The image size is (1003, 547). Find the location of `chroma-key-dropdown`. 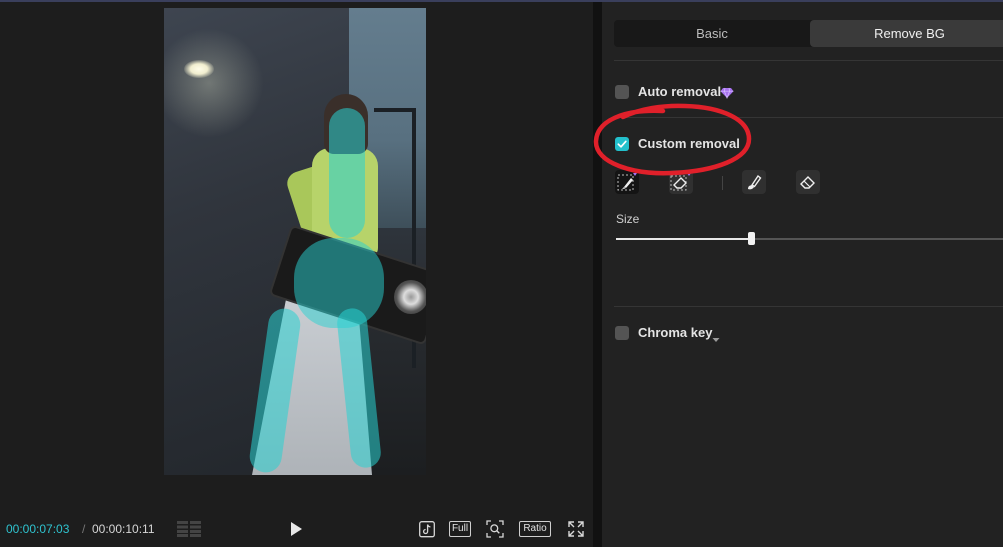

chroma-key-dropdown is located at coordinates (716, 336).